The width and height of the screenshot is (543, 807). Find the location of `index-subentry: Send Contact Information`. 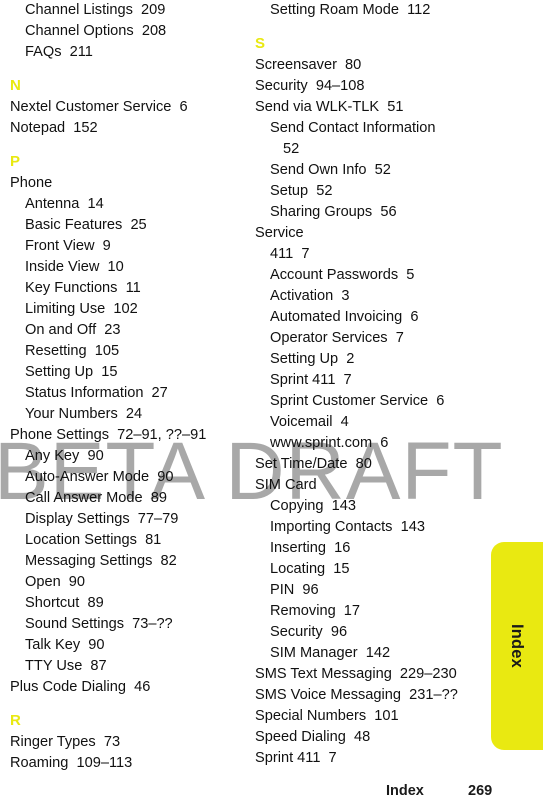

index-subentry: Send Contact Information is located at coordinates (353, 128).